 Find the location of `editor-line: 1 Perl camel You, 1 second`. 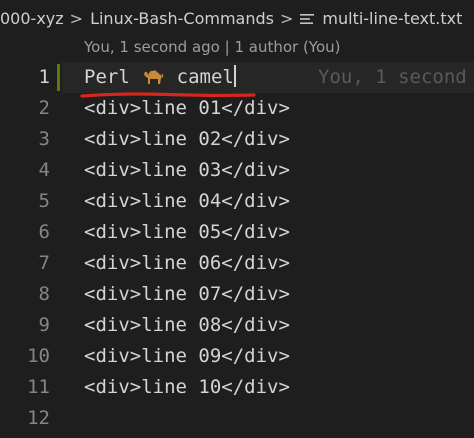

editor-line: 1 Perl camel You, 1 second is located at coordinates (237, 77).